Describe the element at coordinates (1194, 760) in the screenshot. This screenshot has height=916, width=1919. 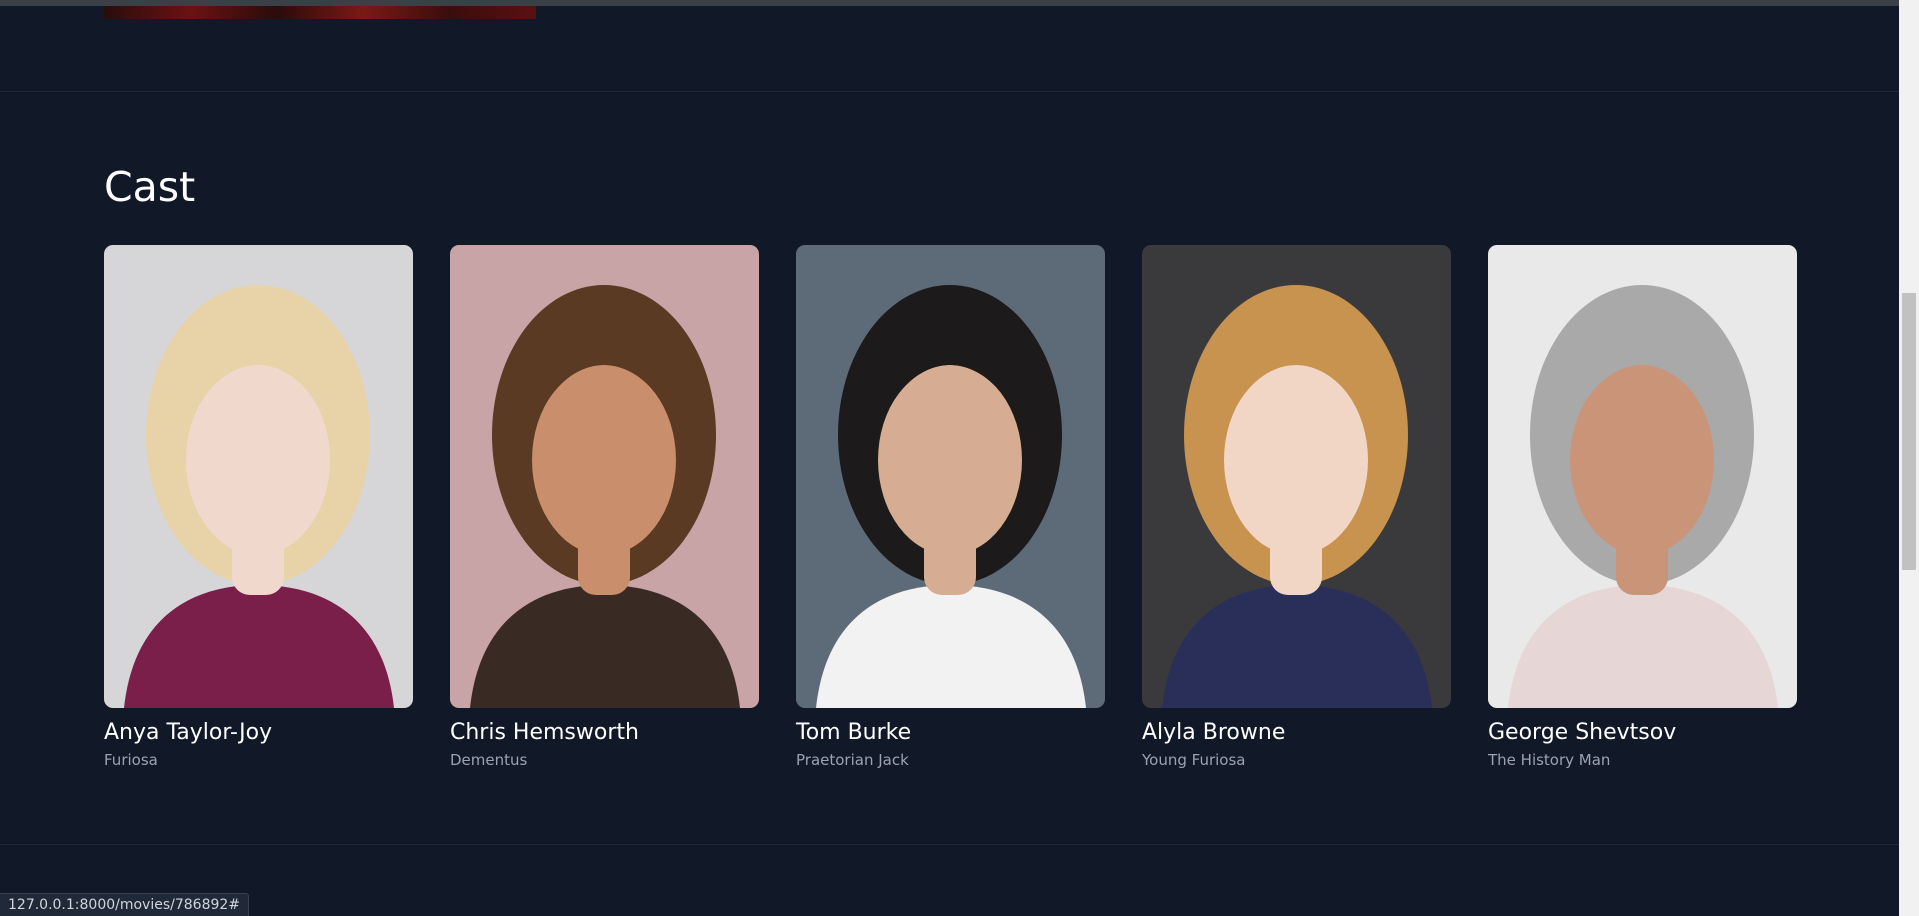
I see `cast-role: Young Furiosa` at that location.